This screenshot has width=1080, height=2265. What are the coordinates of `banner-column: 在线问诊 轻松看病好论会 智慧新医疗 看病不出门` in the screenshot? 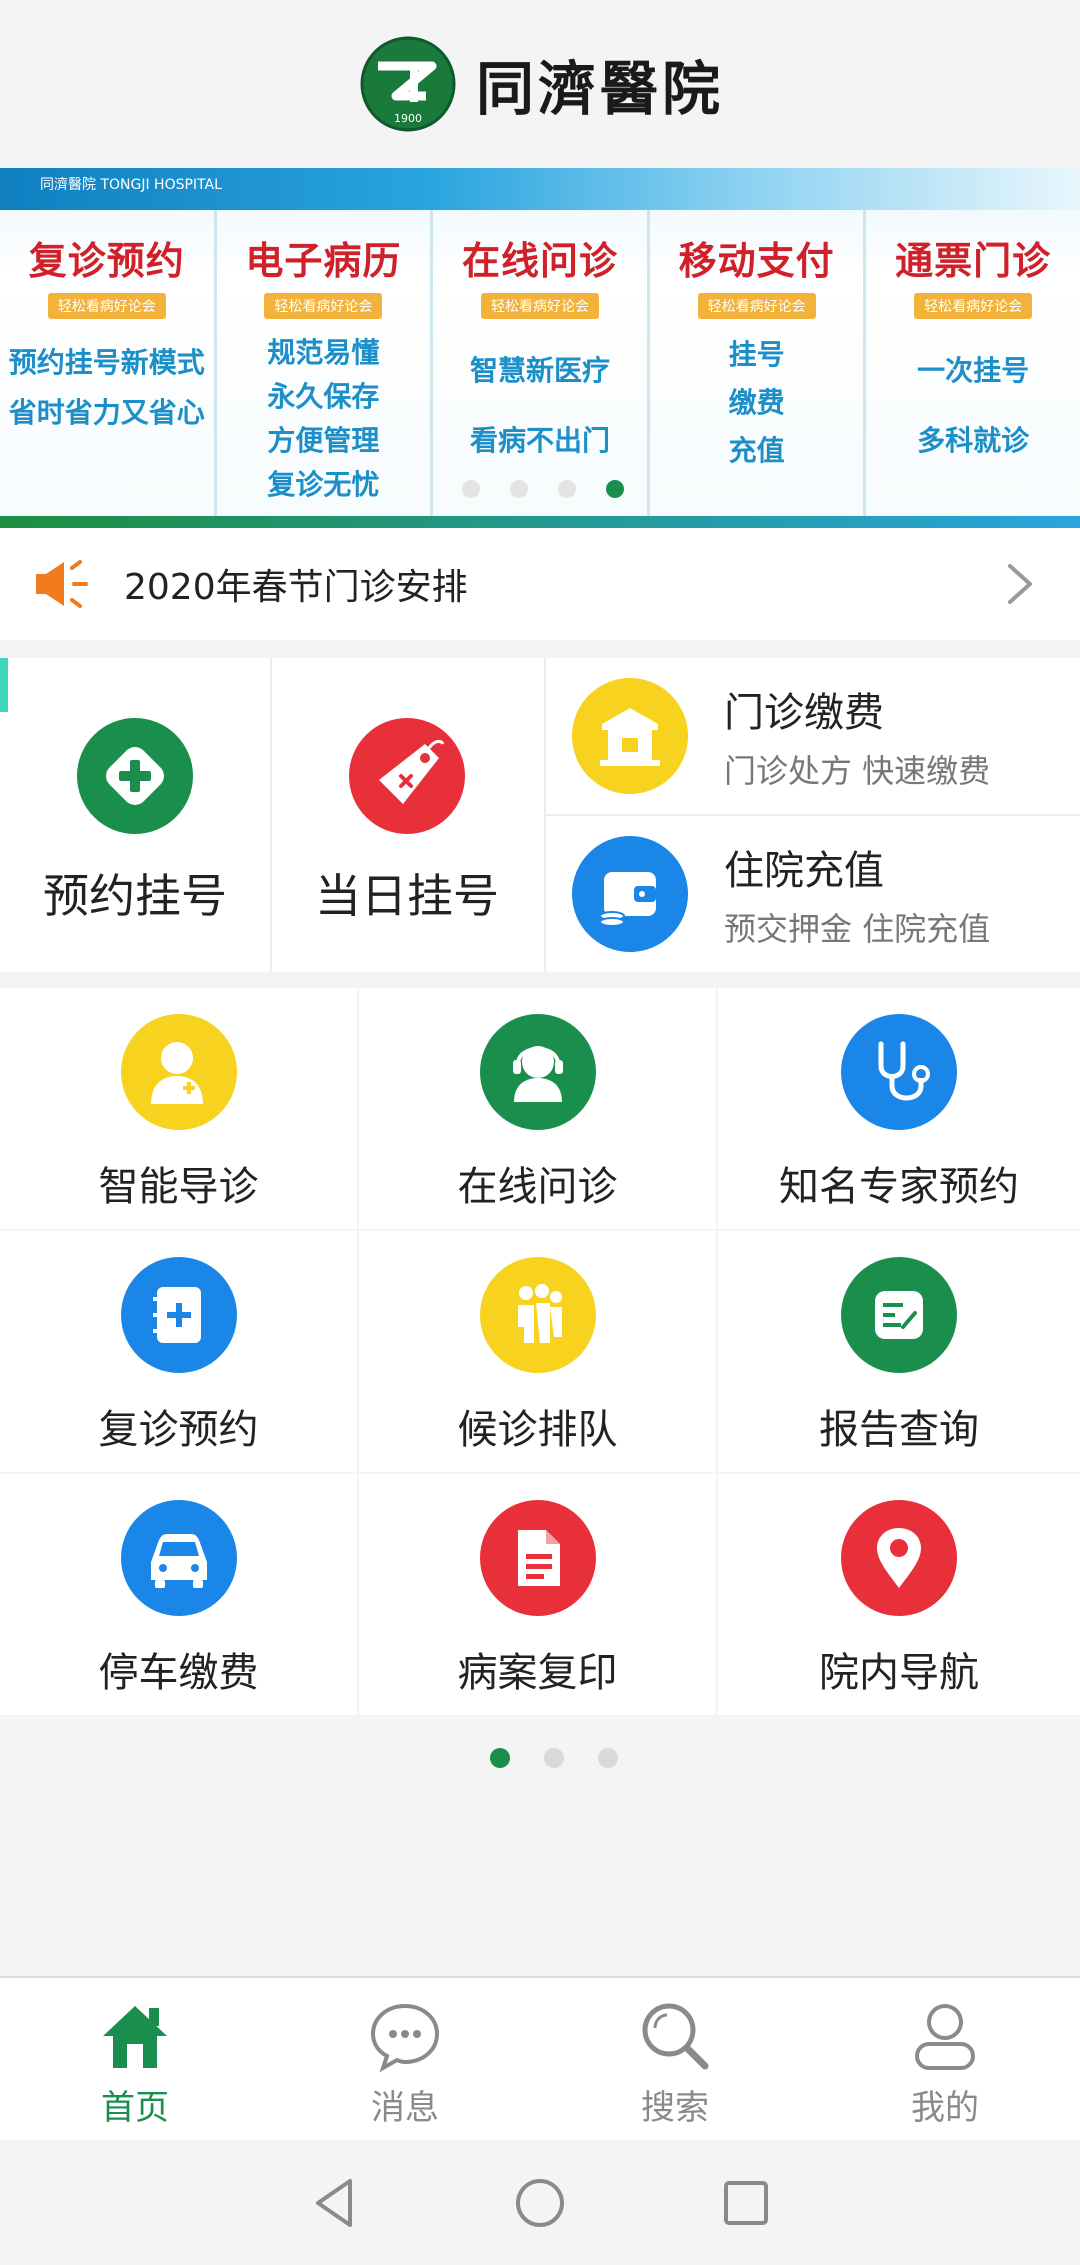 It's located at (541, 363).